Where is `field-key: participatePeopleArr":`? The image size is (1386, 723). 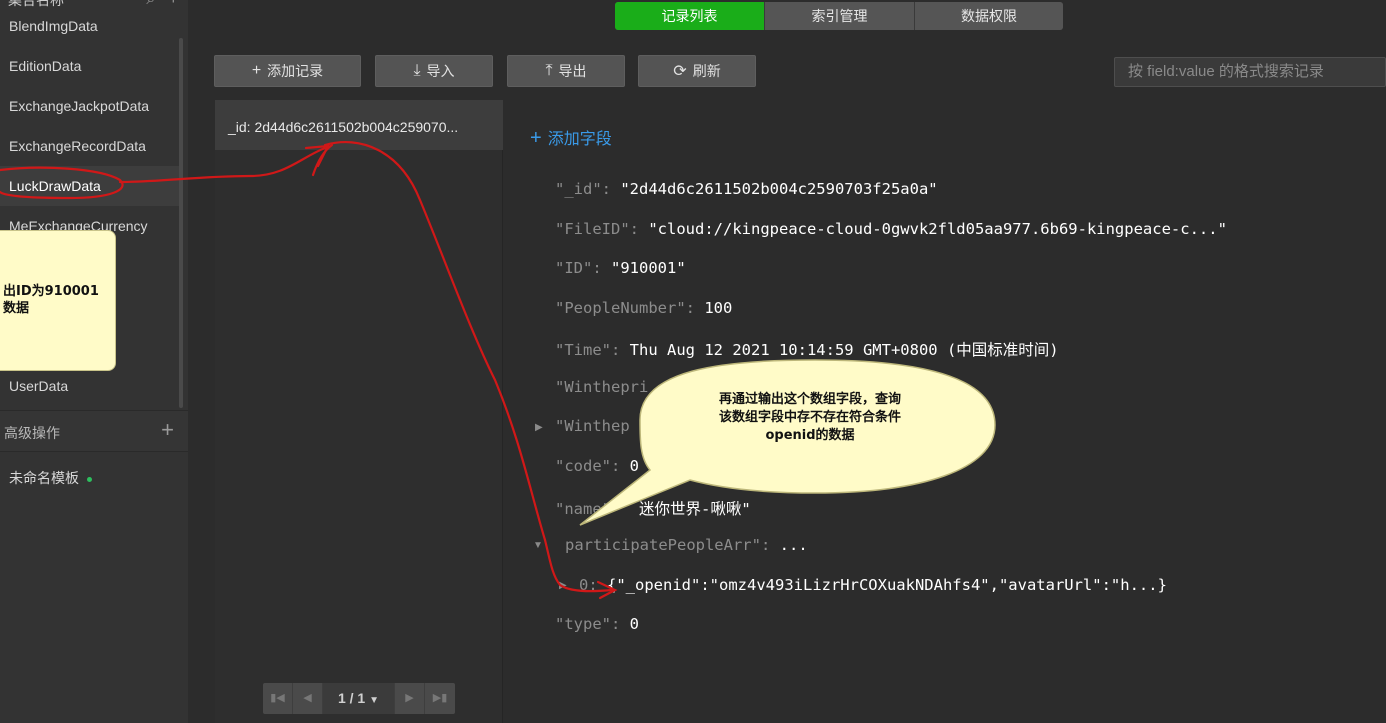
field-key: participatePeopleArr": is located at coordinates (668, 545).